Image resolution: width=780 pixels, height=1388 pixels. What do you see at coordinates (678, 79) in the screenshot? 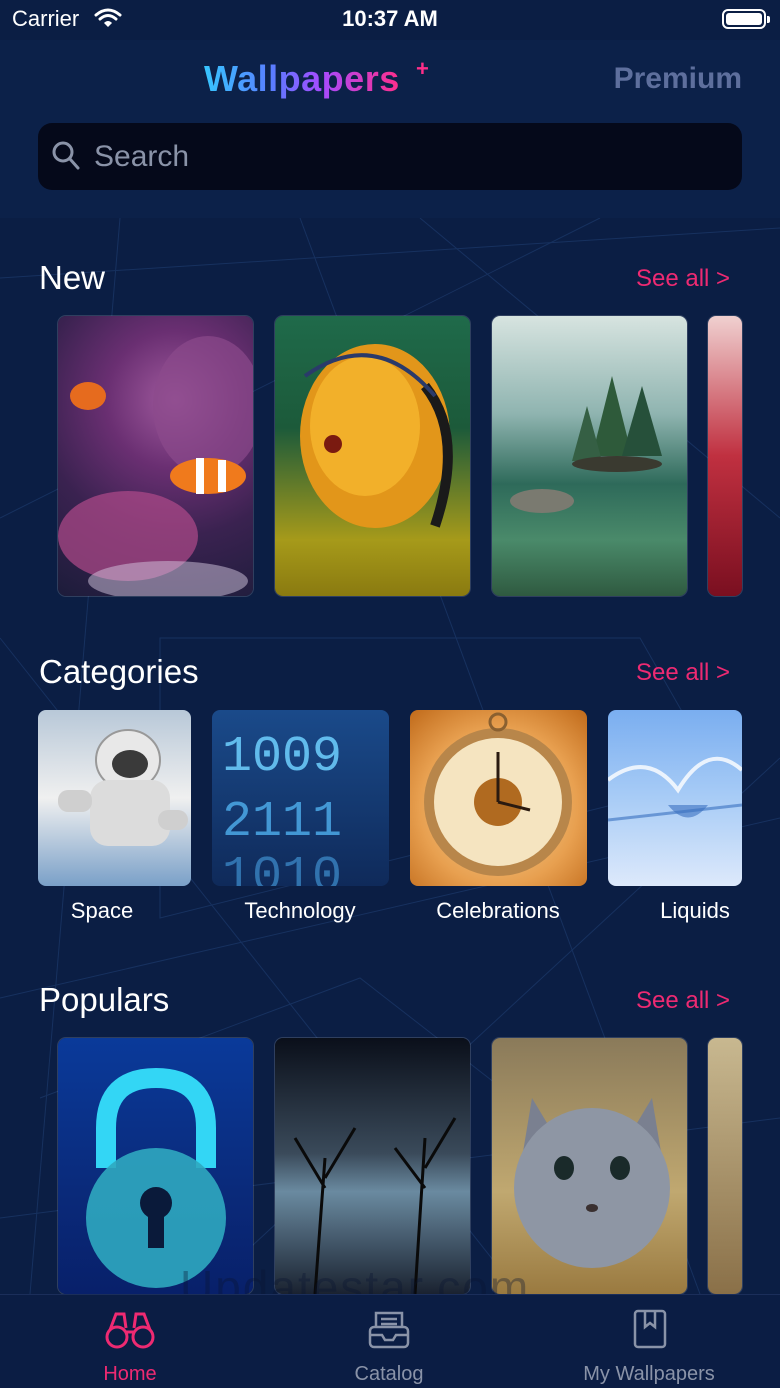
I see `premium-button: Premium` at bounding box center [678, 79].